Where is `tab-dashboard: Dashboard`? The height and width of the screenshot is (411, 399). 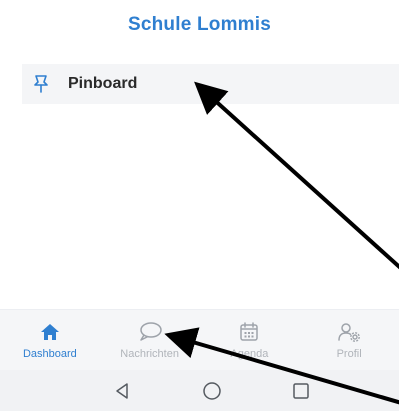
tab-dashboard: Dashboard is located at coordinates (50, 340).